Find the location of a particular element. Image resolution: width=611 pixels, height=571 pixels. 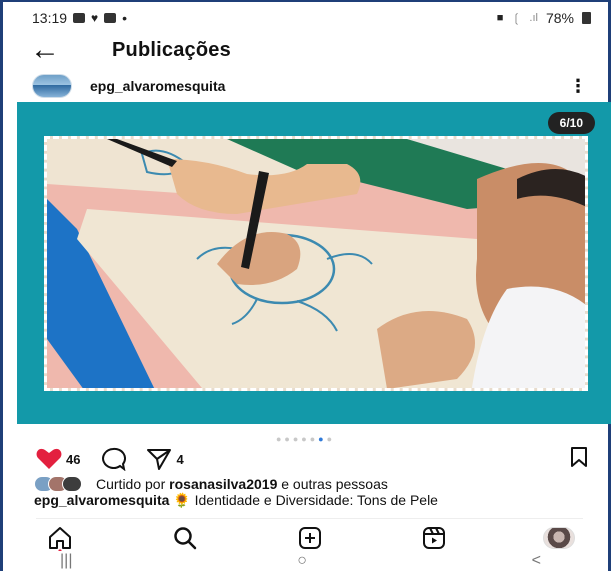

save-action is located at coordinates (579, 459).